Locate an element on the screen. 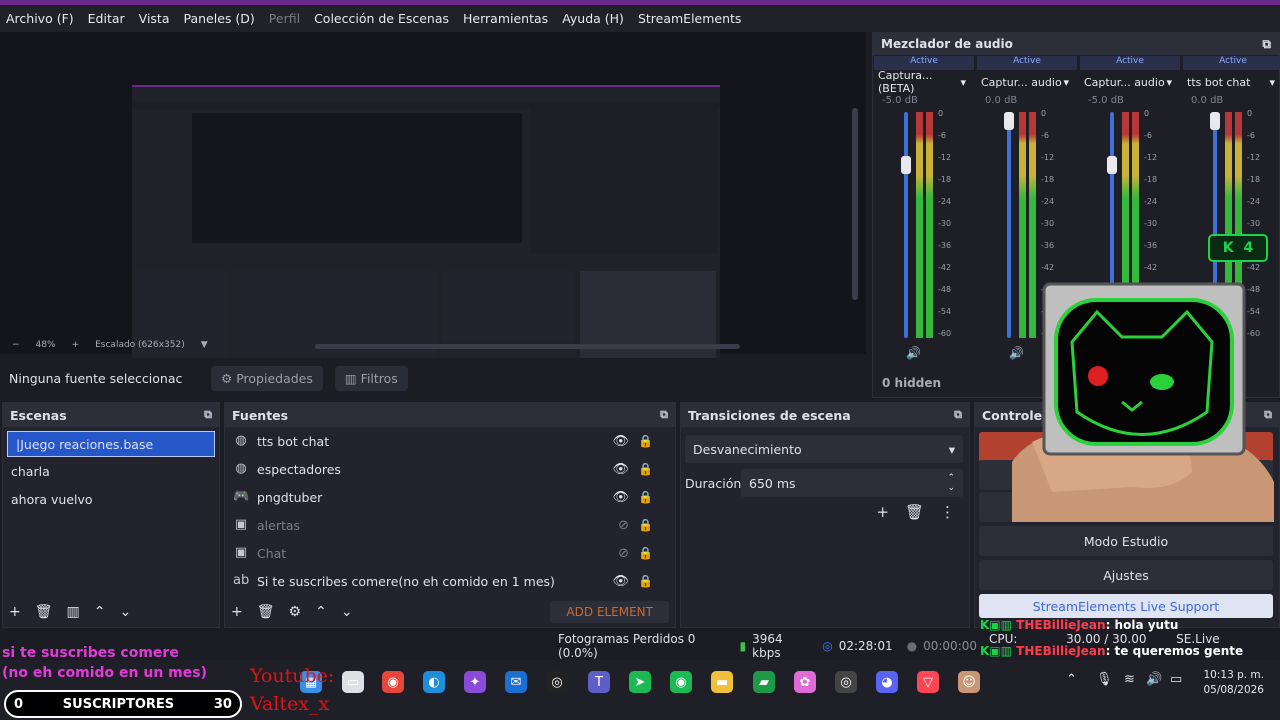 Image resolution: width=1280 pixels, height=720 pixels. settings-button: Ajustes is located at coordinates (1126, 575).